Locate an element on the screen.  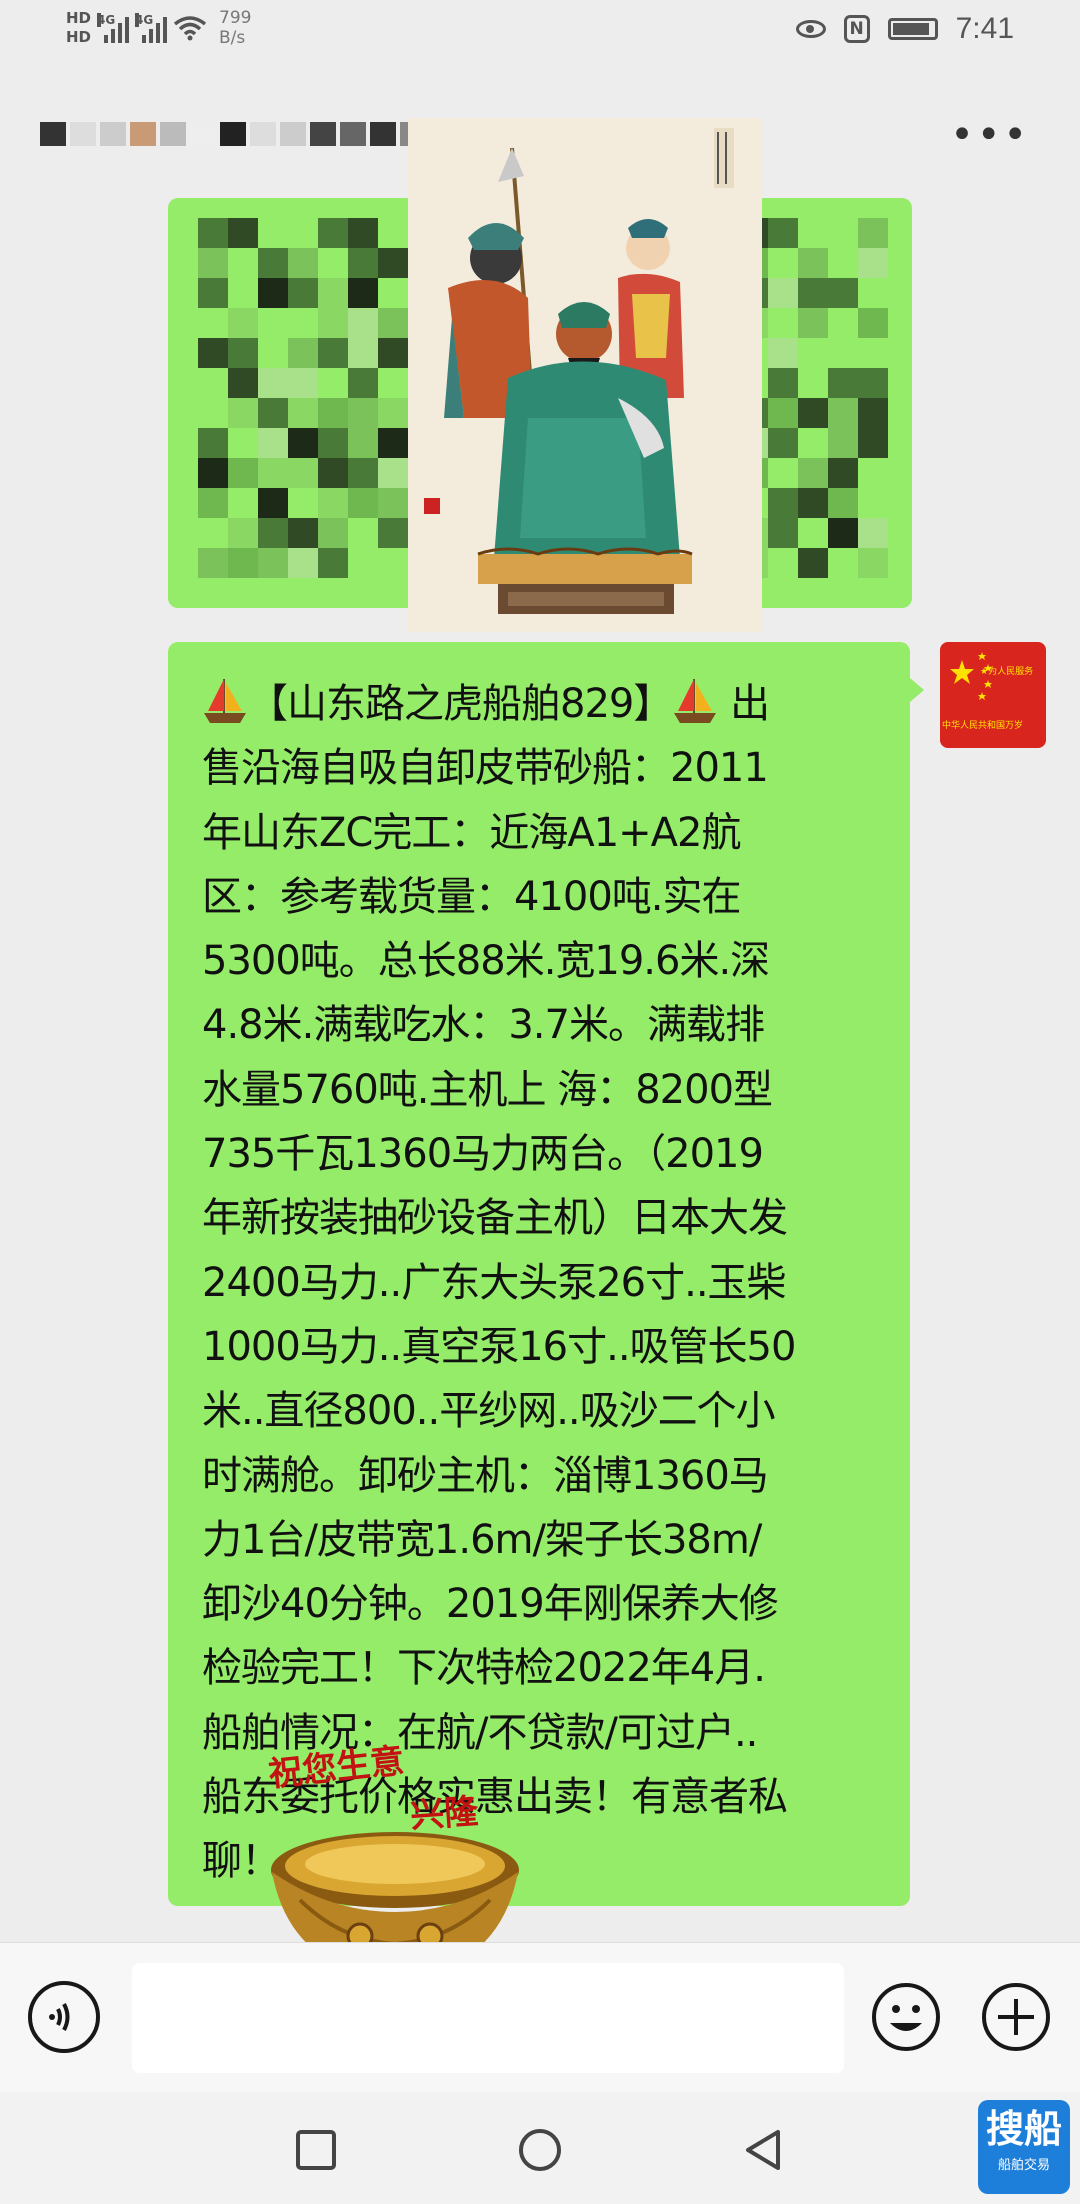
message-line: 售沿海自吸自卸皮带砂船：2011 is located at coordinates (485, 768).